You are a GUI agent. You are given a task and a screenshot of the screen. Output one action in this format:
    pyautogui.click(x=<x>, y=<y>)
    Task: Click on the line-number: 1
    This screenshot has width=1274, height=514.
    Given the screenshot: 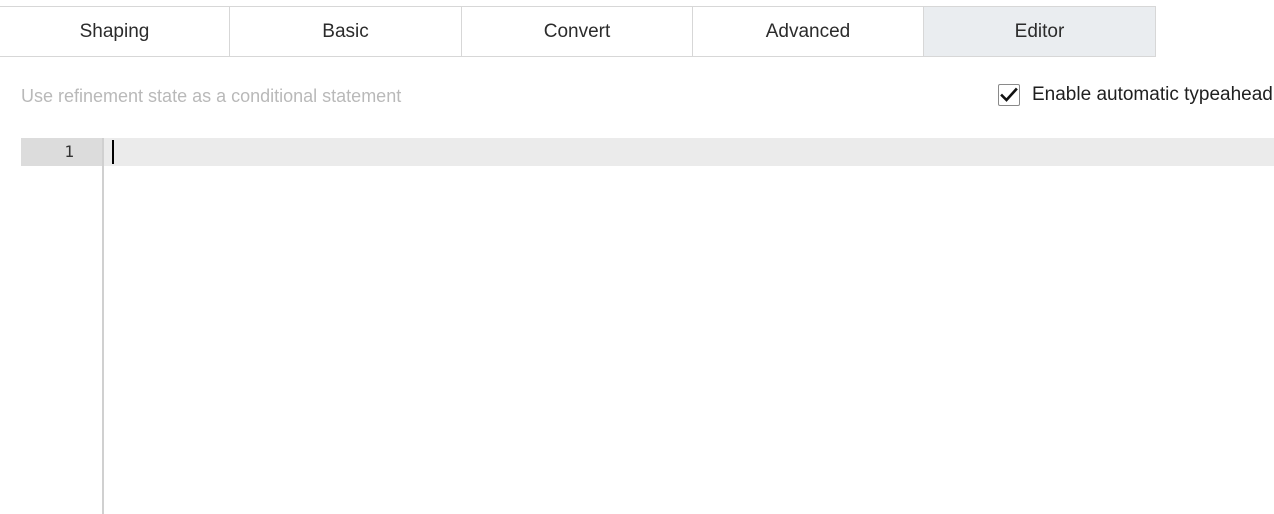 What is the action you would take?
    pyautogui.click(x=61, y=152)
    